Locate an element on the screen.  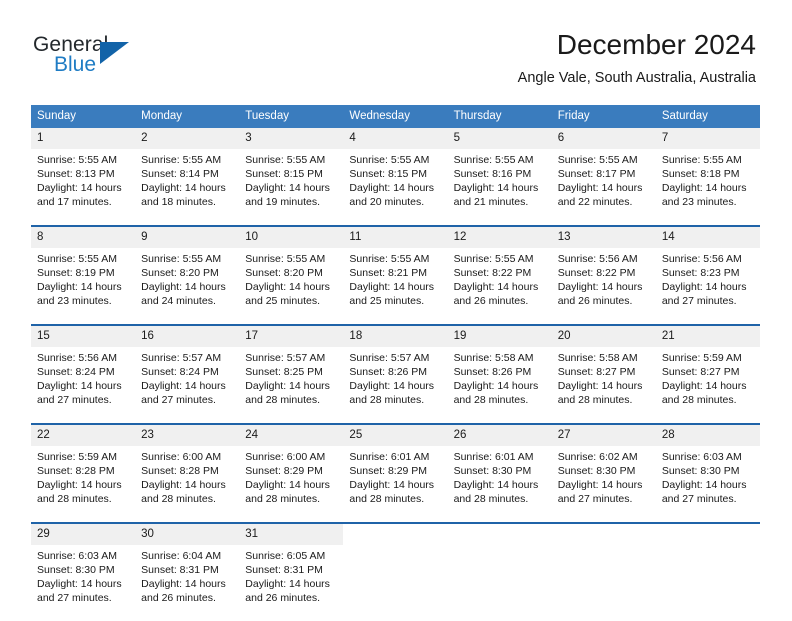
day-number-cell: 27 is located at coordinates (603, 435).